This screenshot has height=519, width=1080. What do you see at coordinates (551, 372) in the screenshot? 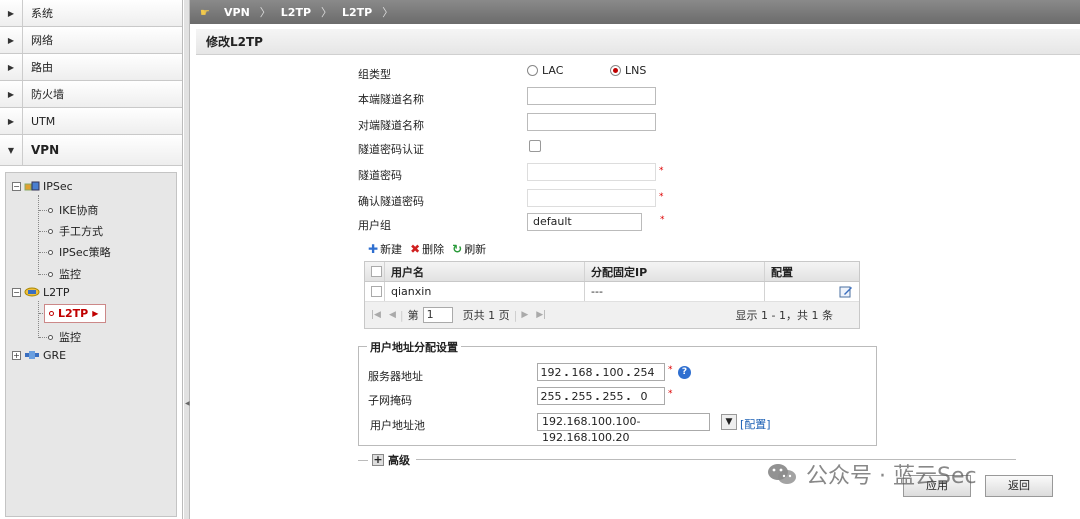
I see `ip-octet: 192` at bounding box center [551, 372].